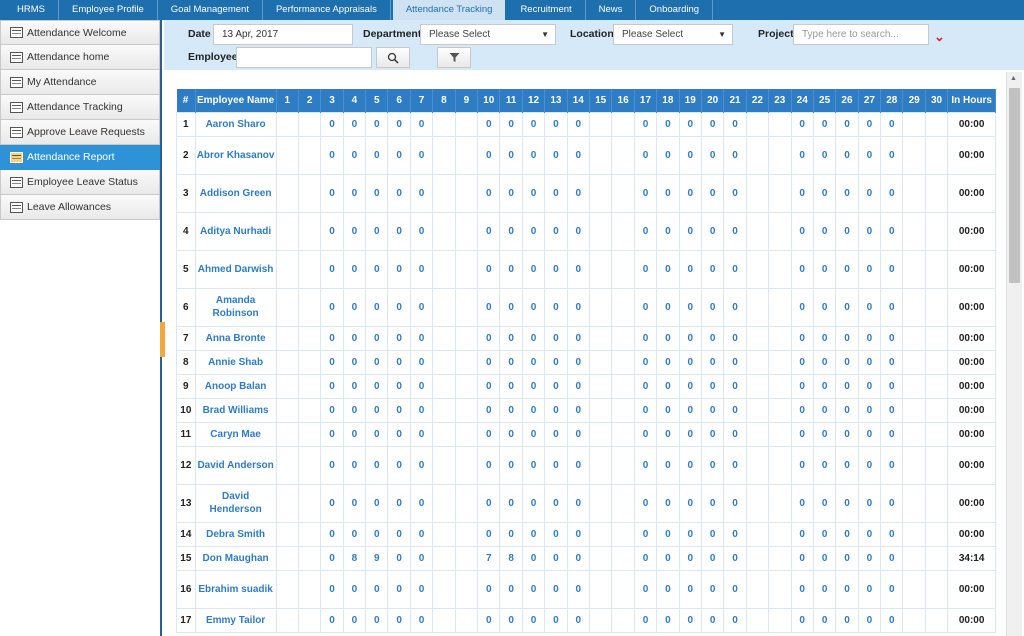 Image resolution: width=1024 pixels, height=636 pixels. What do you see at coordinates (611, 10) in the screenshot?
I see `tab-news: News` at bounding box center [611, 10].